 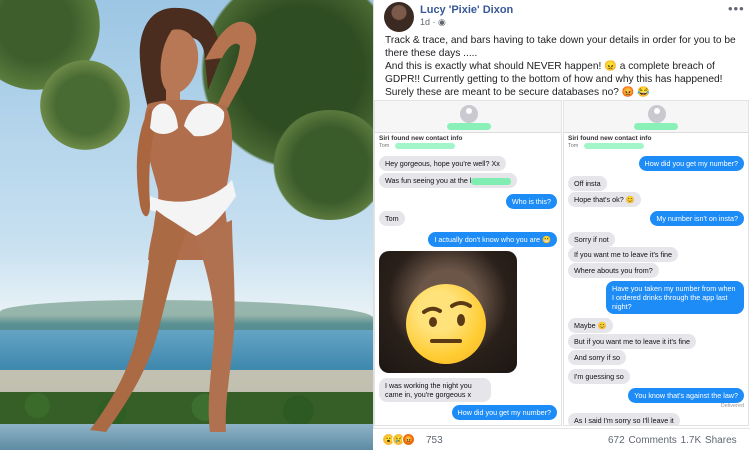 I want to click on photo-message, so click(x=448, y=312).